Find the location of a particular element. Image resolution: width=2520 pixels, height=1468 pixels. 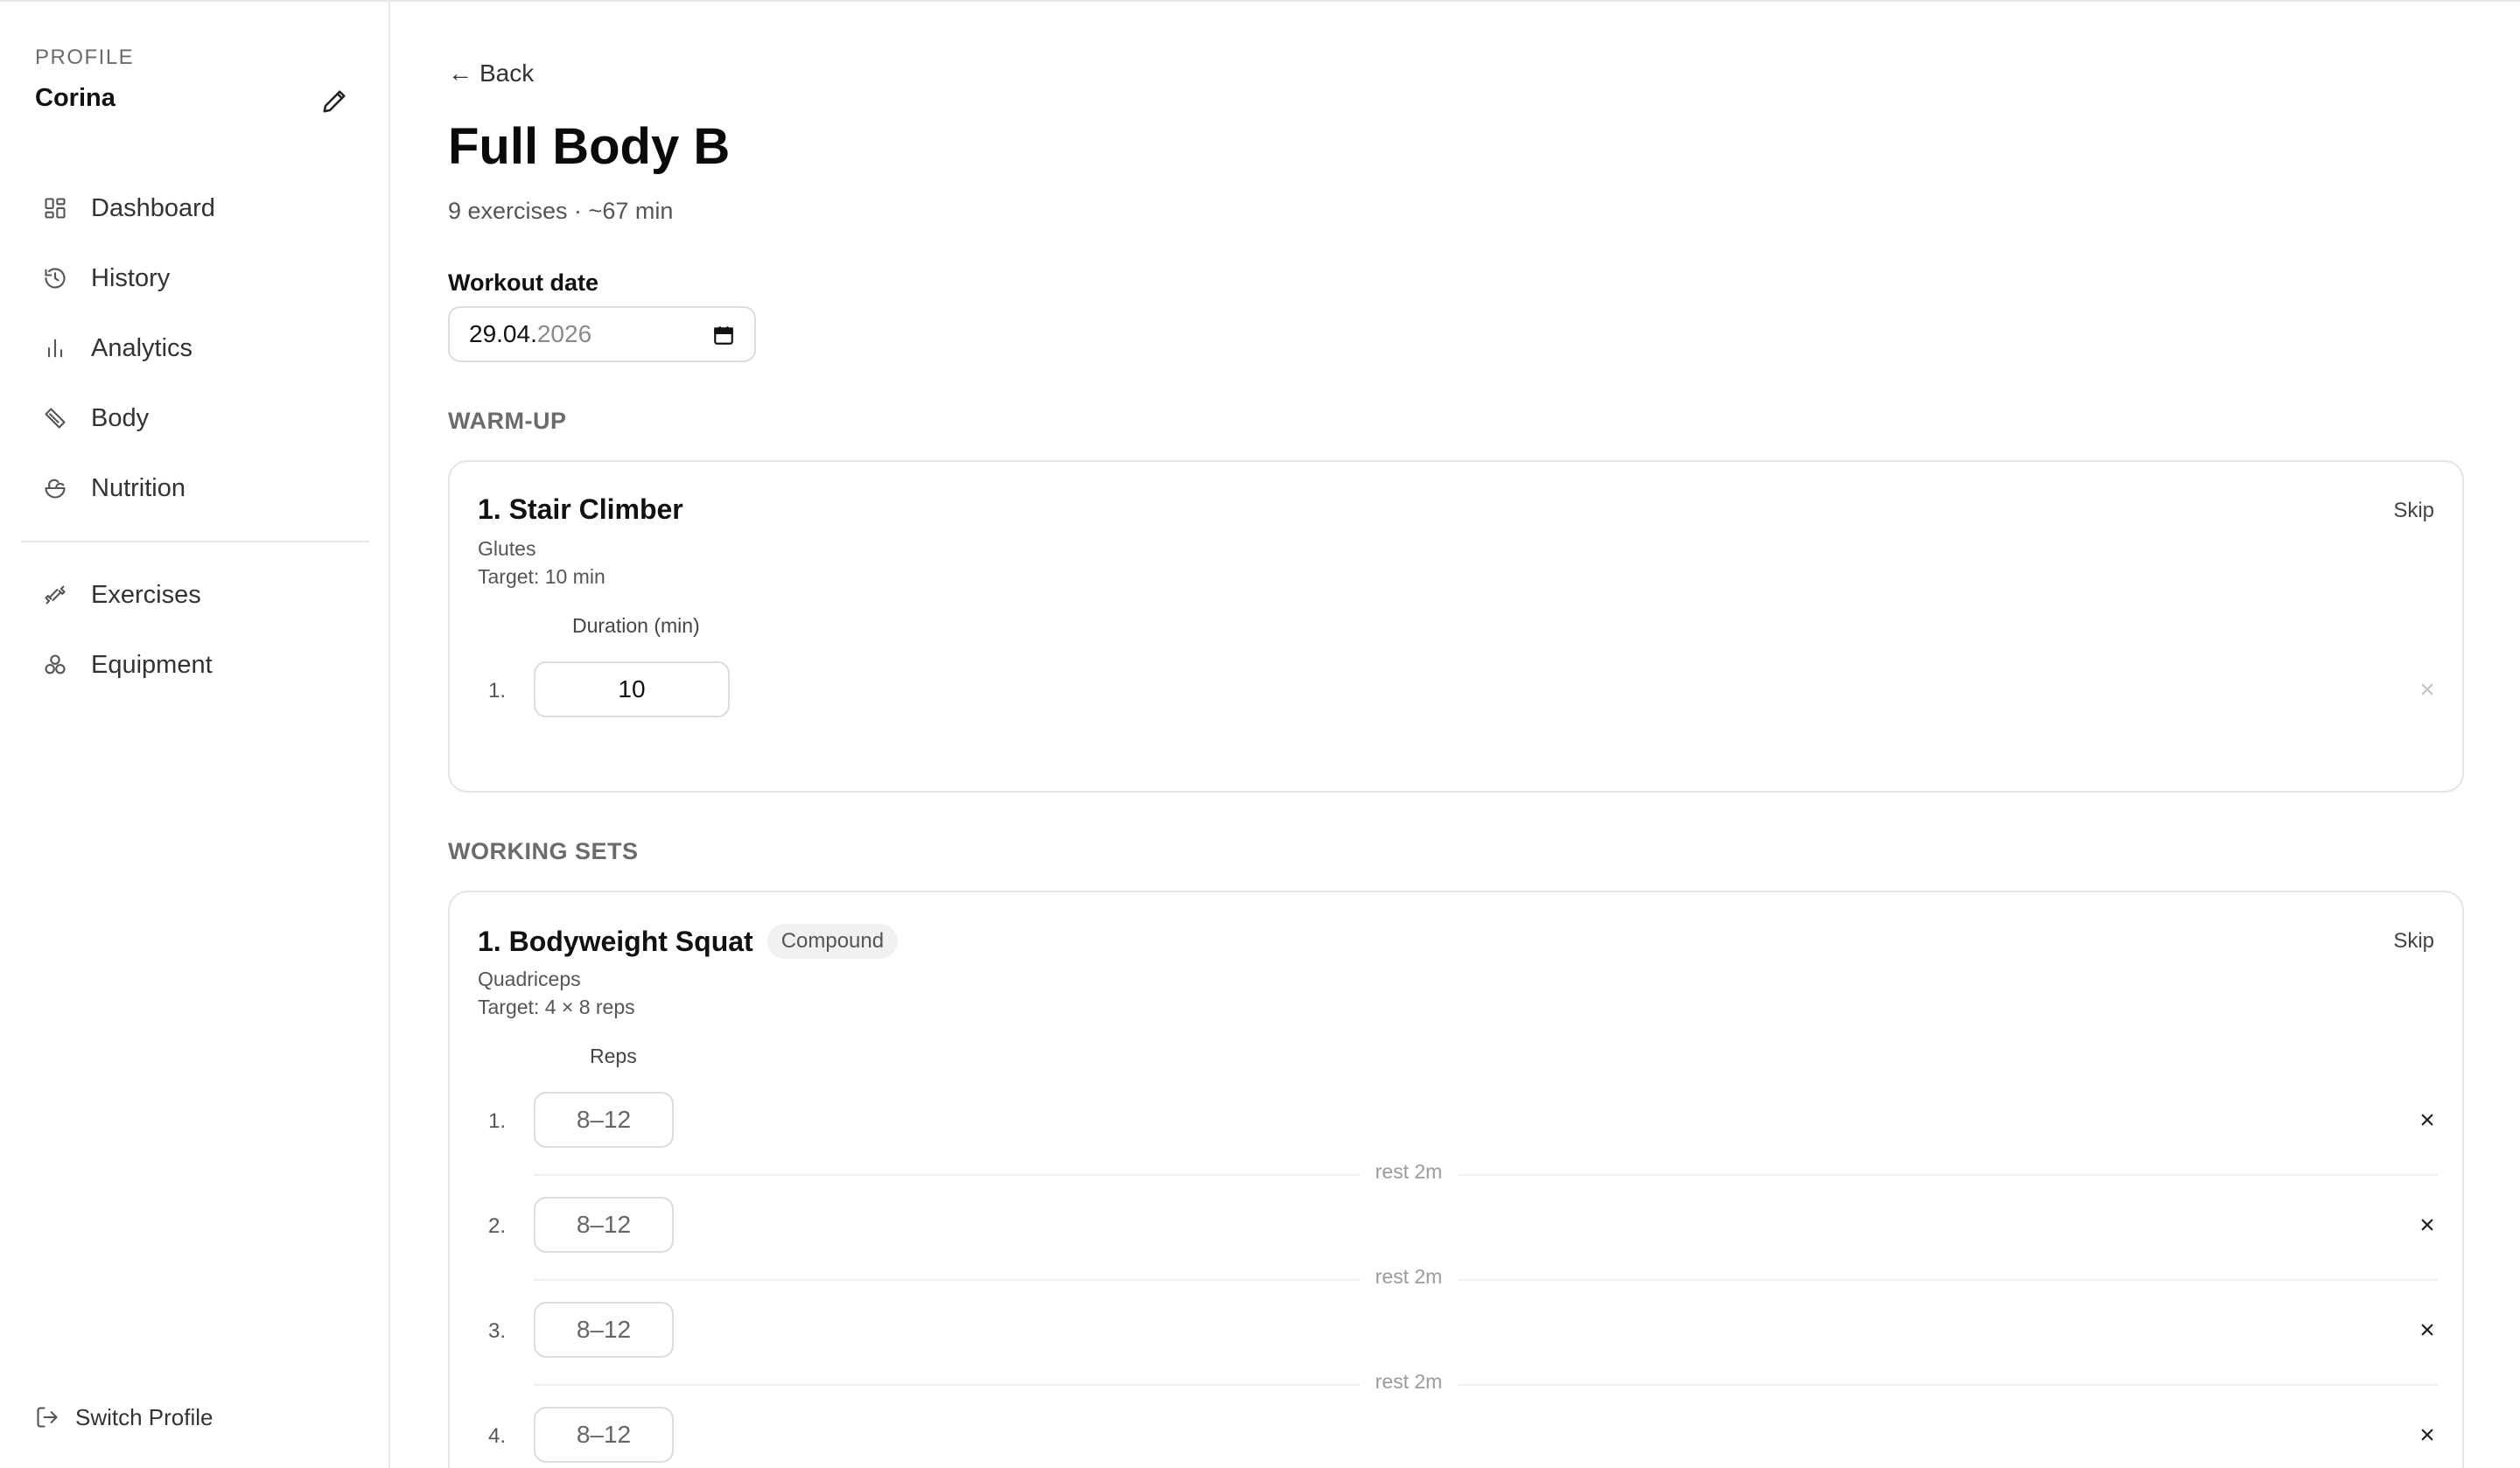

workout-date-label: Workout date is located at coordinates (523, 282).